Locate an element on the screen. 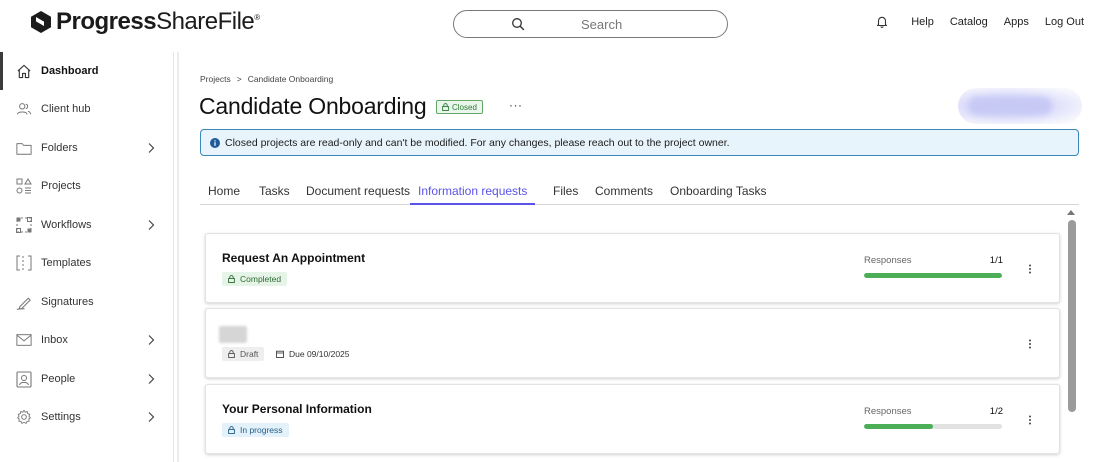 The height and width of the screenshot is (462, 1100). tab-tasks: Tasks is located at coordinates (274, 194).